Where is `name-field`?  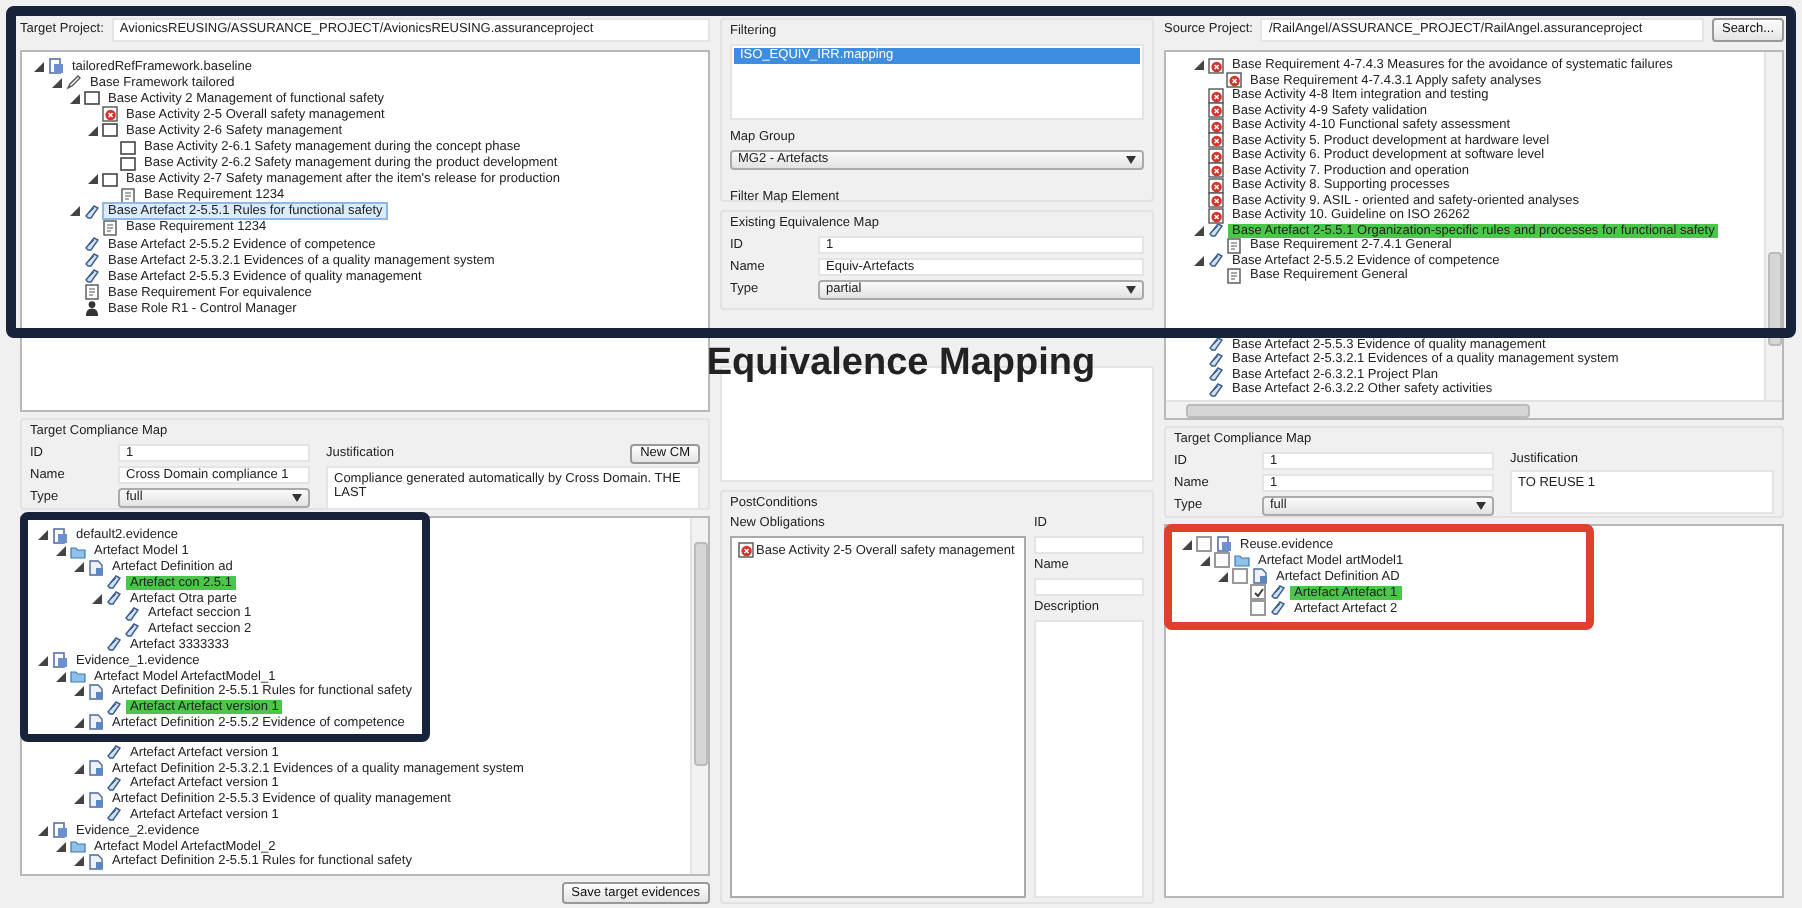 name-field is located at coordinates (1089, 587).